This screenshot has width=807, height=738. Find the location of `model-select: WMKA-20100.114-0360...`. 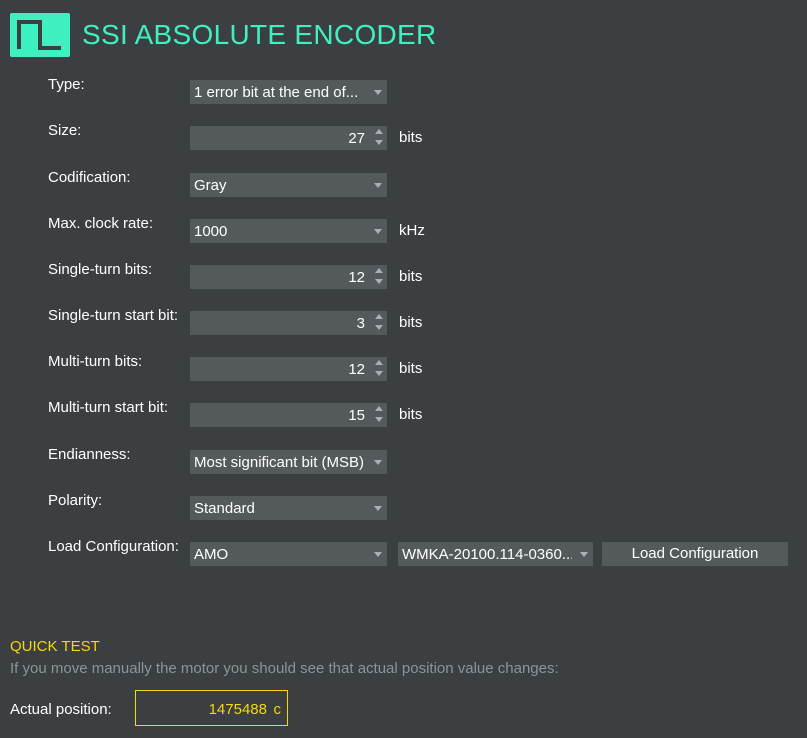

model-select: WMKA-20100.114-0360... is located at coordinates (495, 554).